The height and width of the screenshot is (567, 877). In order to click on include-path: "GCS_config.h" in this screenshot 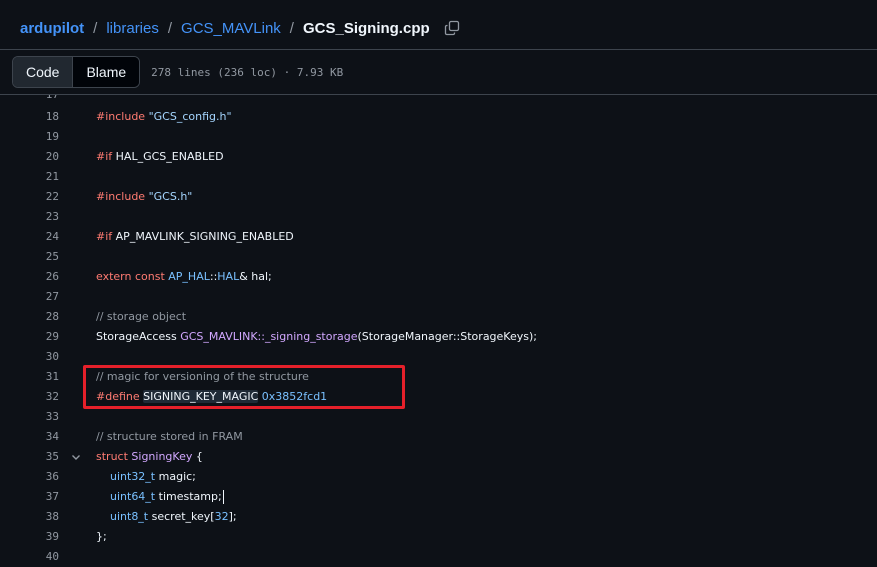, I will do `click(190, 116)`.